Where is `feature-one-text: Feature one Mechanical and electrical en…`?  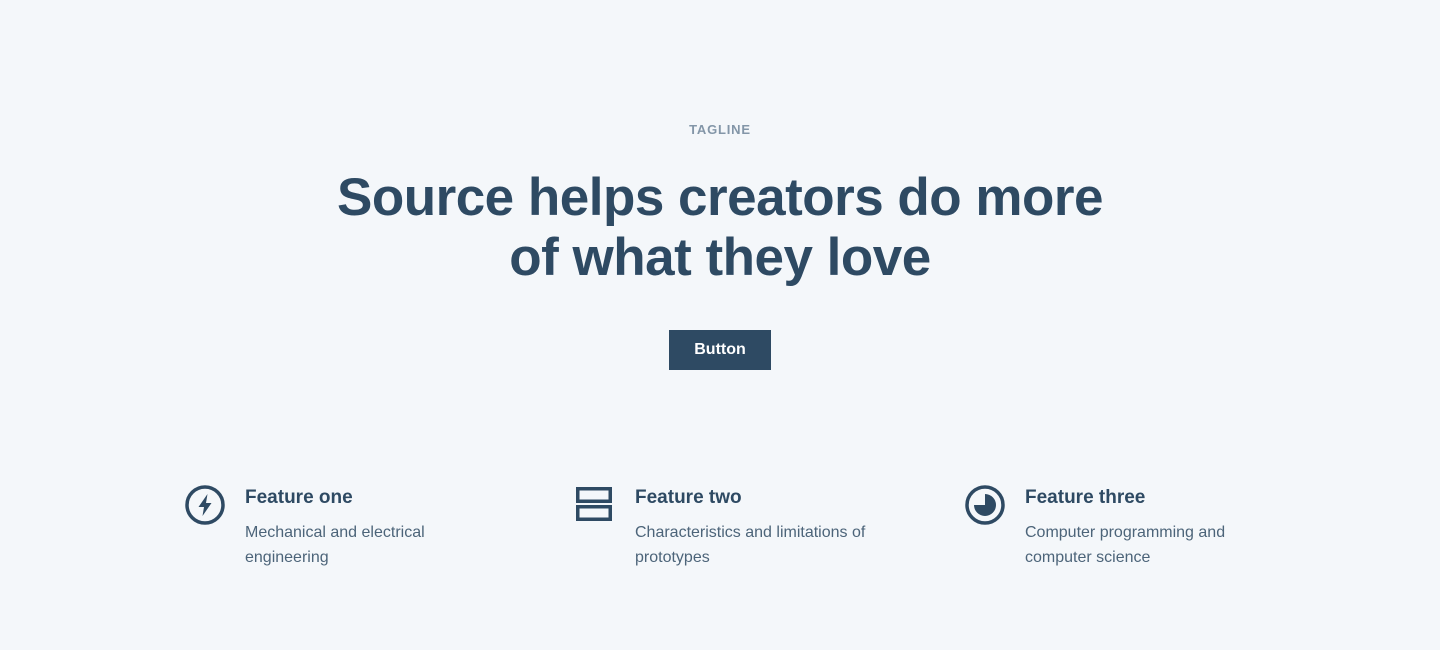 feature-one-text: Feature one Mechanical and electrical en… is located at coordinates (365, 527).